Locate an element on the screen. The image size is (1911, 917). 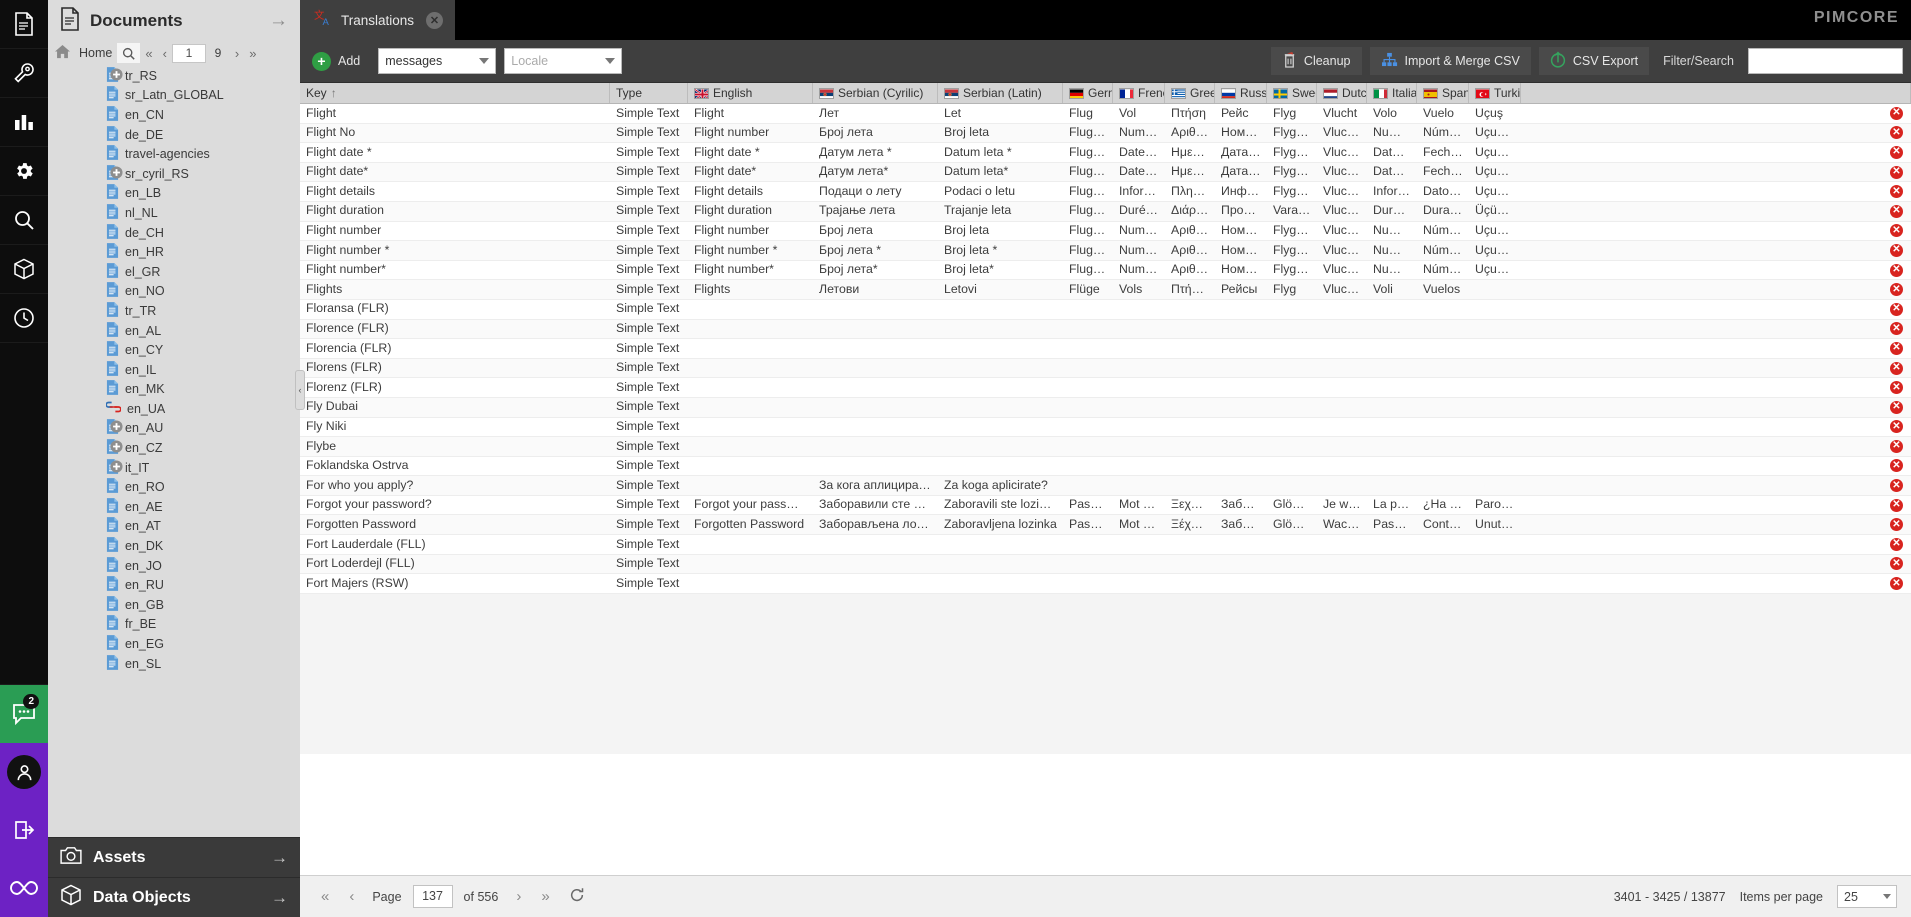
rail-item-infinity is located at coordinates (24, 888).